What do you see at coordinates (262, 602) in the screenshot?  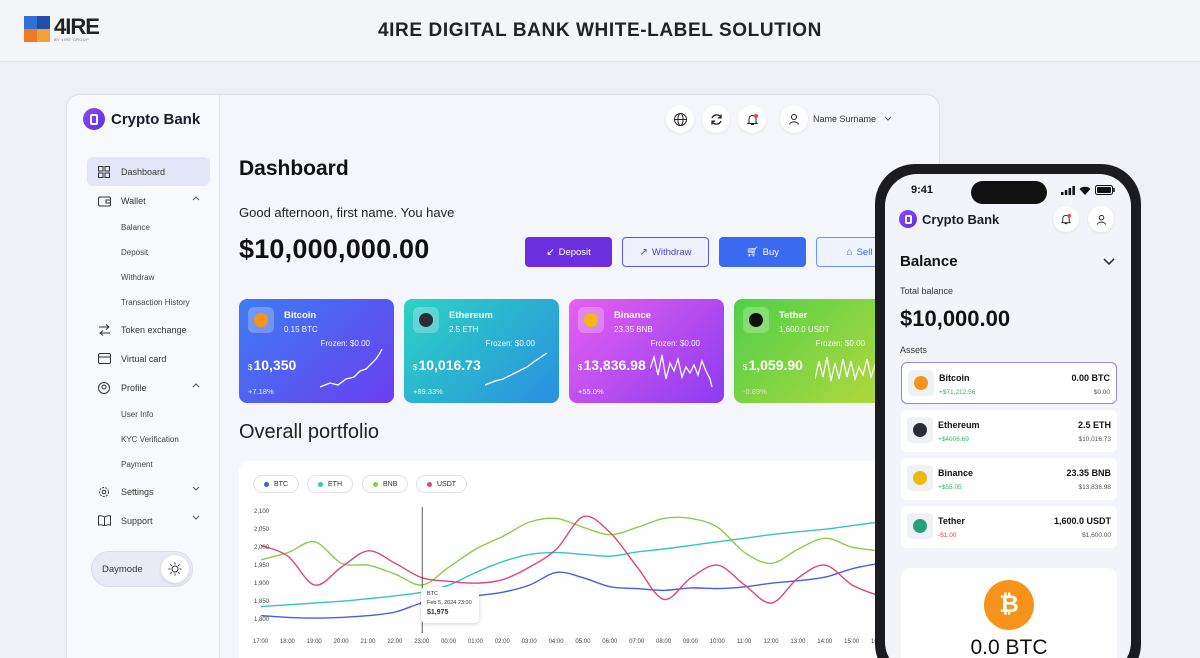 I see `y-tick-label: 1,850` at bounding box center [262, 602].